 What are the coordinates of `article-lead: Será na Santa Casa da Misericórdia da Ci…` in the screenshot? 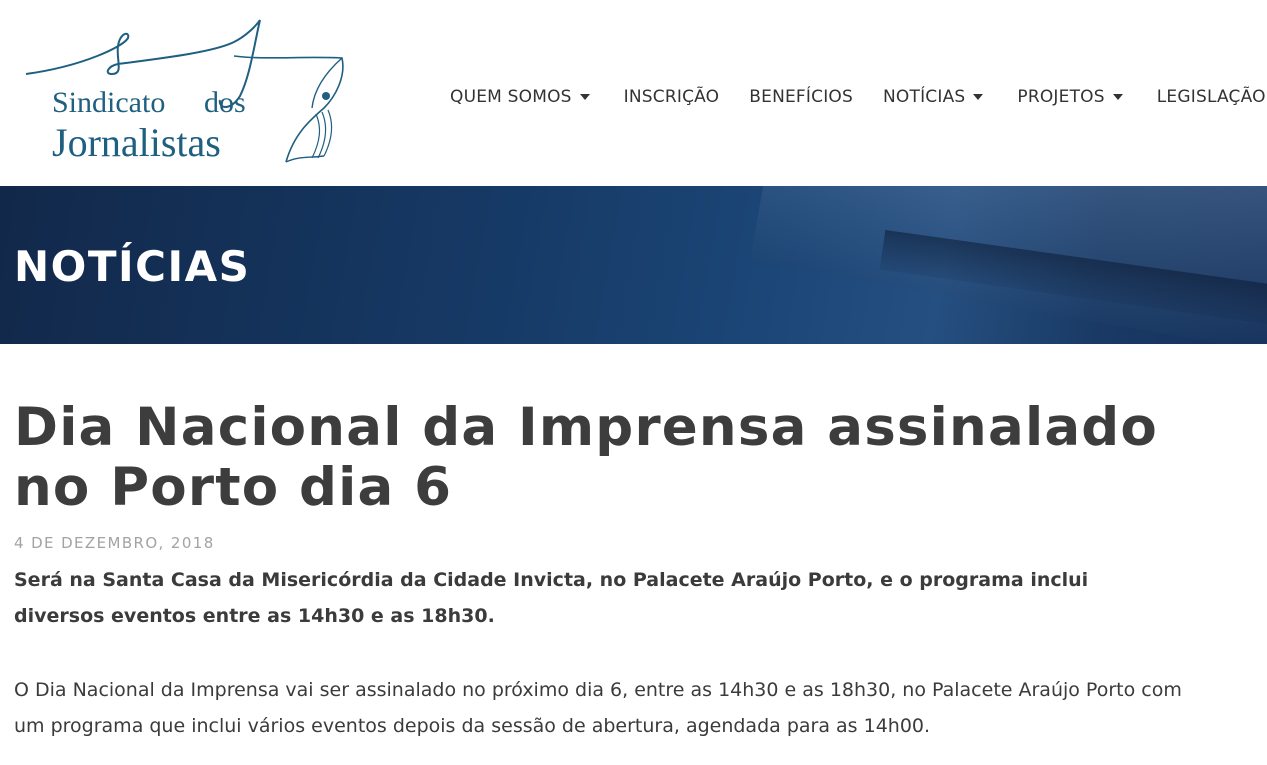 It's located at (551, 598).